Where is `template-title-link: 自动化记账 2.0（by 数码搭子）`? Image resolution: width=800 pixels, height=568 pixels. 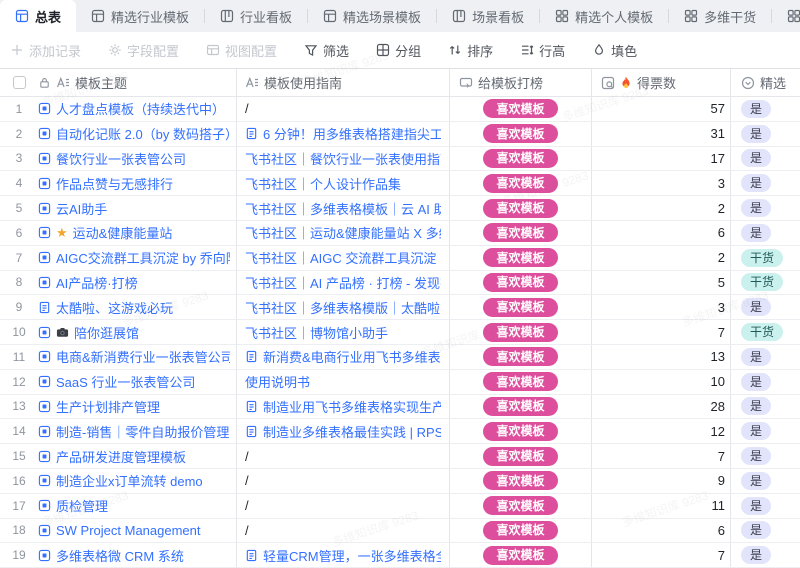
template-title-link: 自动化记账 2.0（by 数码搭子） is located at coordinates (143, 133).